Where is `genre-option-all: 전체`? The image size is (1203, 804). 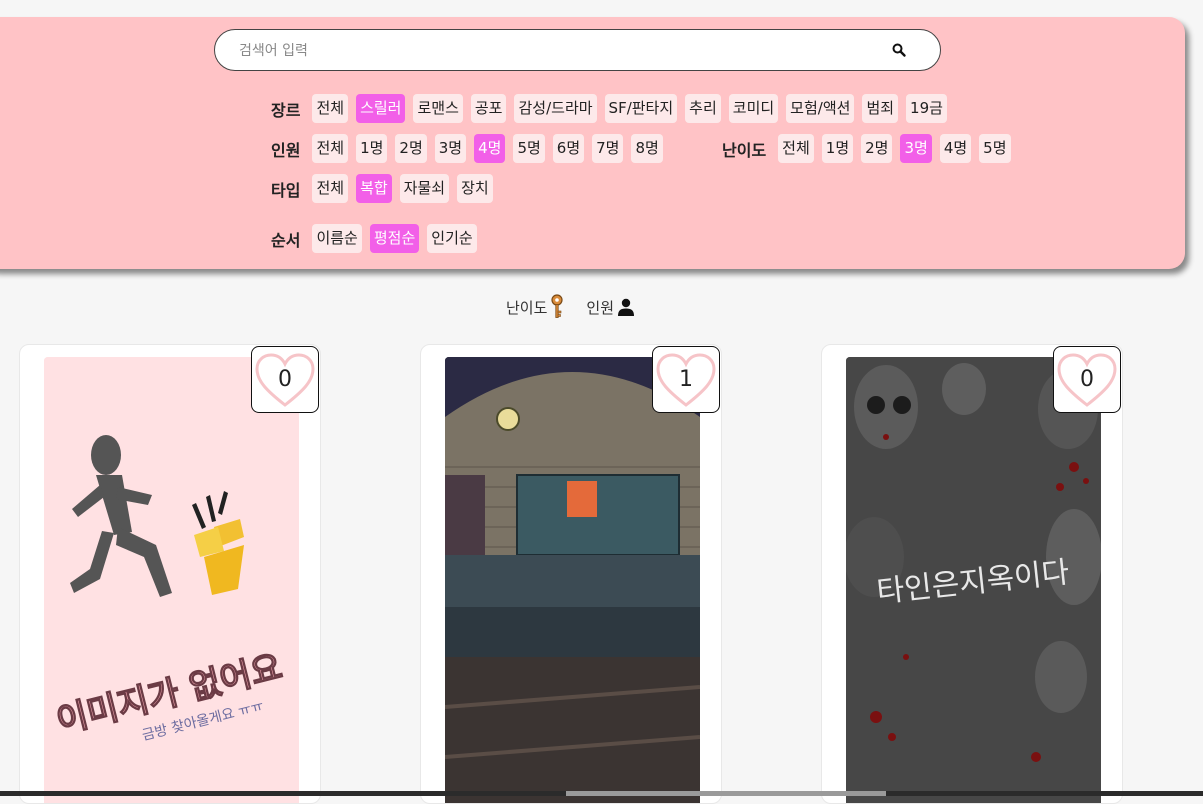
genre-option-all: 전체 is located at coordinates (330, 108).